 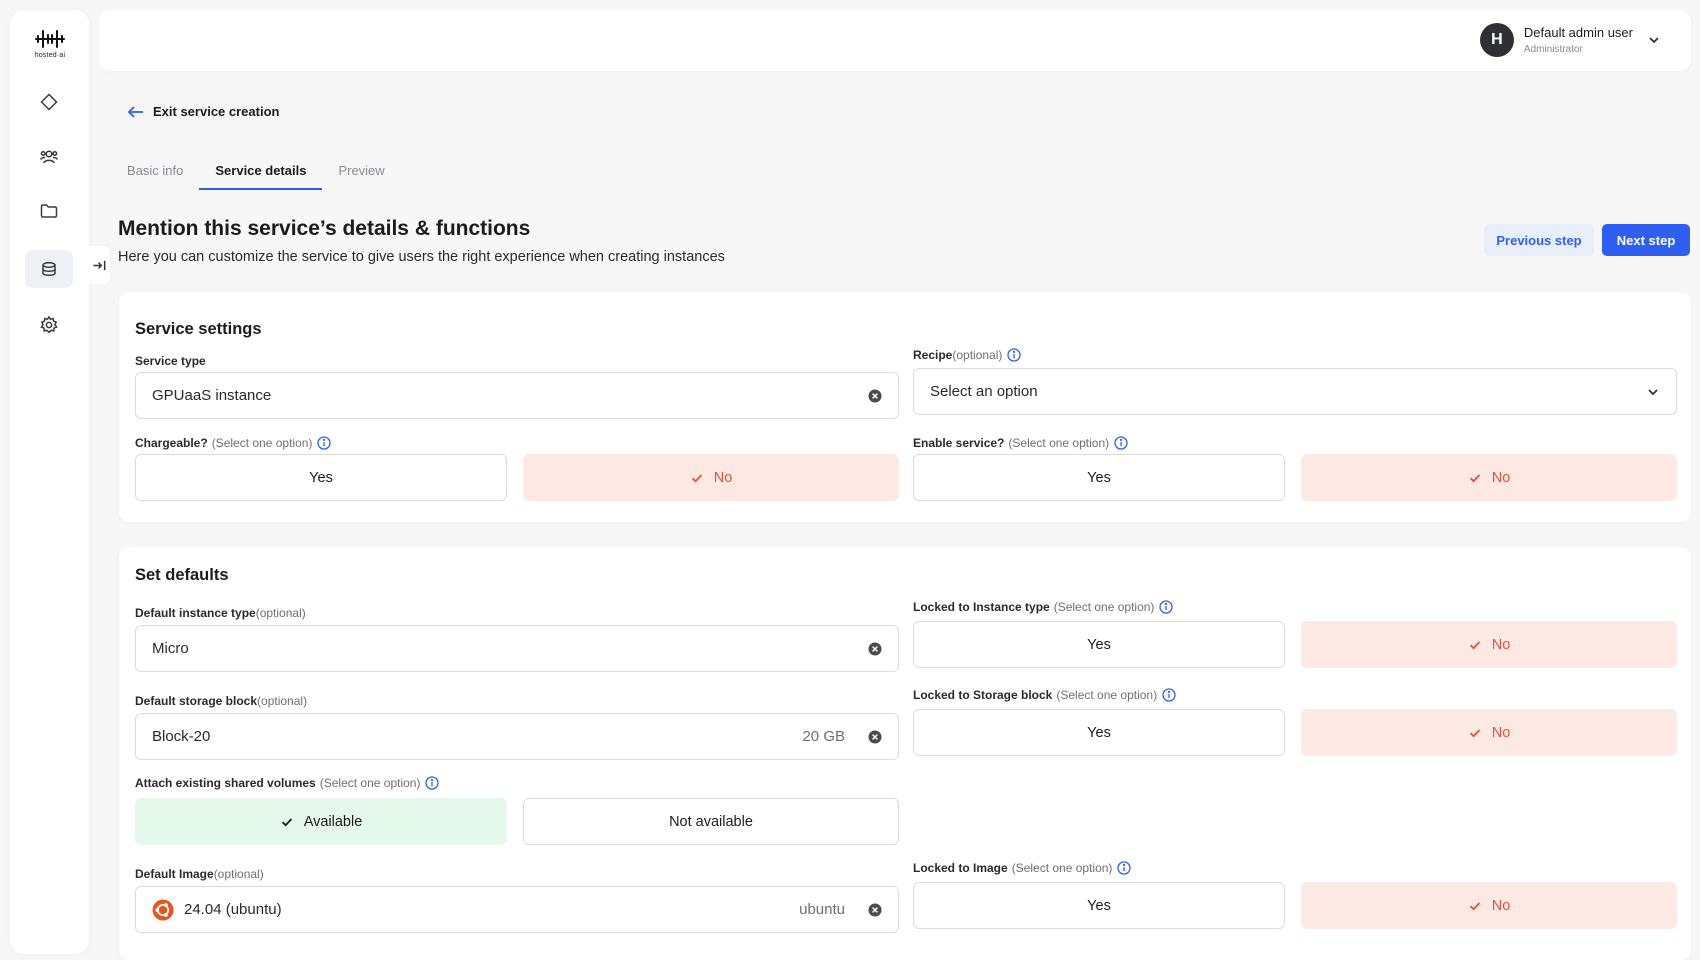 I want to click on shared-volumes-not-available-button: Not available, so click(x=711, y=821).